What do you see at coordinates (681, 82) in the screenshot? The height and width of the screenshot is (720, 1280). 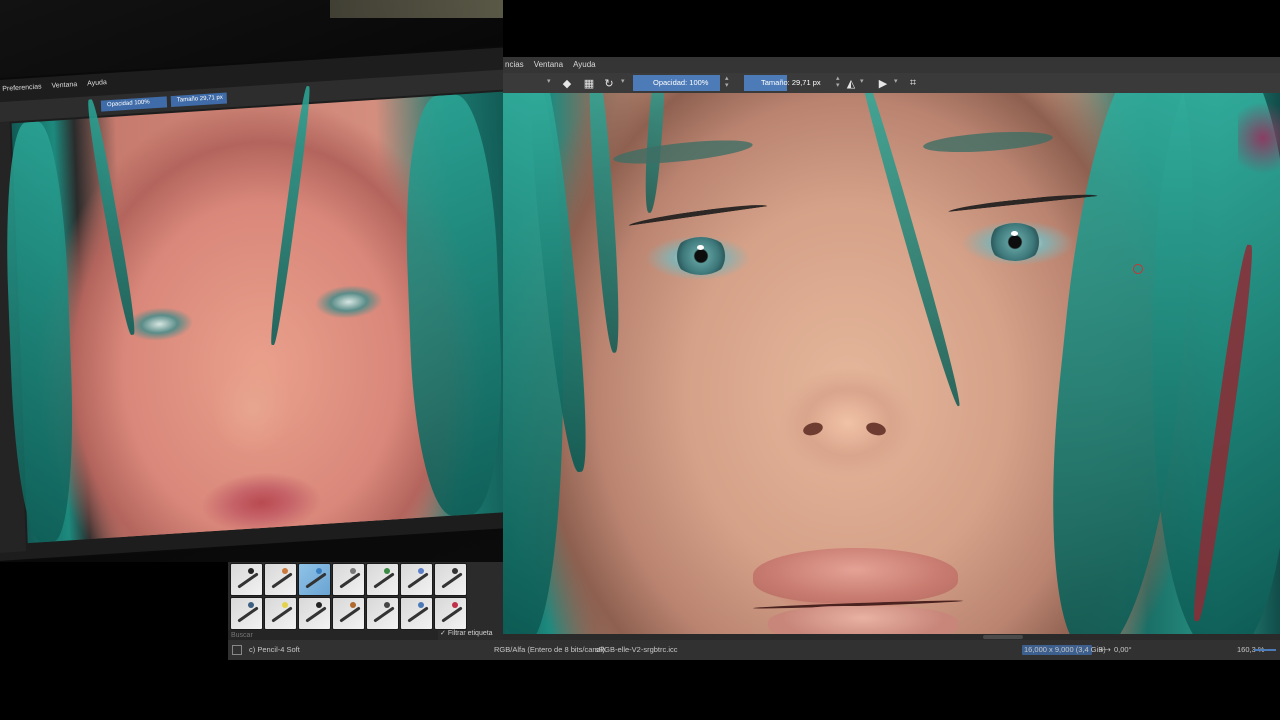 I see `opacity-label: Opacidad: 100%` at bounding box center [681, 82].